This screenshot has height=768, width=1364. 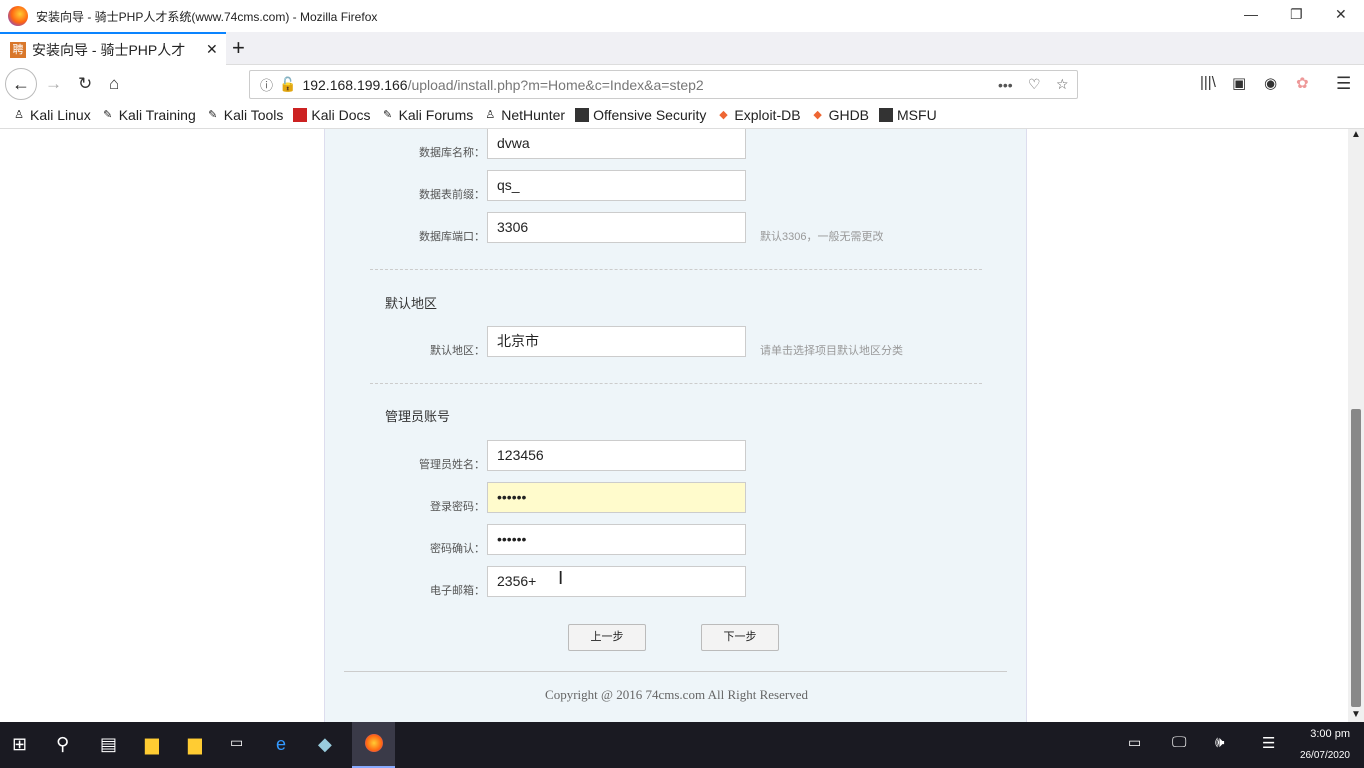 What do you see at coordinates (831, 351) in the screenshot?
I see `region-hint: 请单击选择项目默认地区分类` at bounding box center [831, 351].